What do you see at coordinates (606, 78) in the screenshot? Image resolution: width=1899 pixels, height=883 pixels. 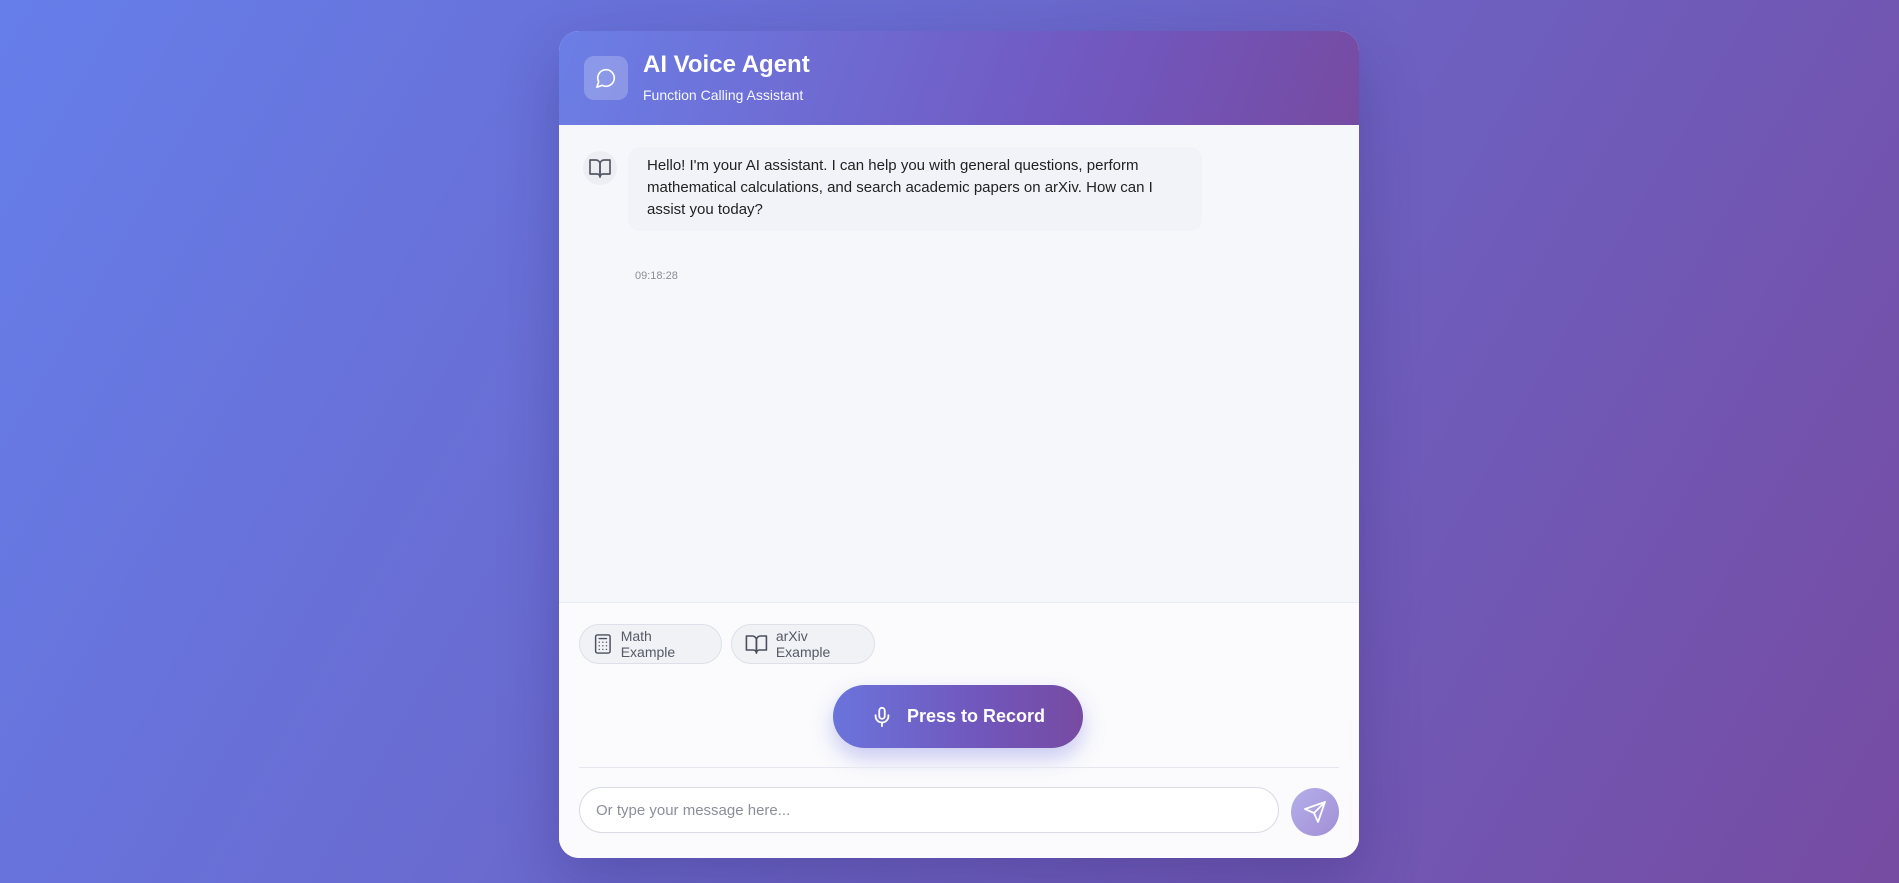 I see `chat-bubble-icon` at bounding box center [606, 78].